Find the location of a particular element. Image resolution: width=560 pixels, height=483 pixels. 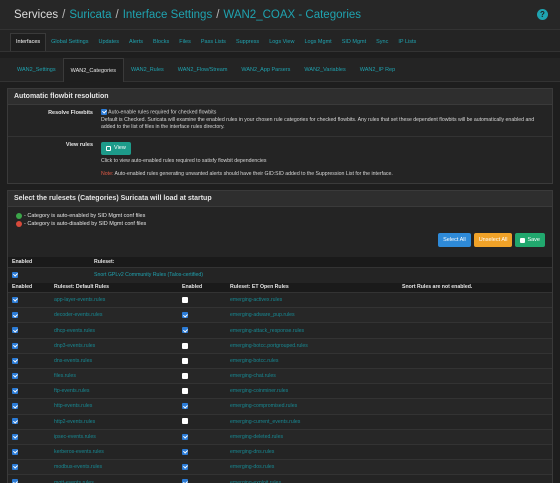

et-rule-link: emerging-dos.rules is located at coordinates (252, 467).